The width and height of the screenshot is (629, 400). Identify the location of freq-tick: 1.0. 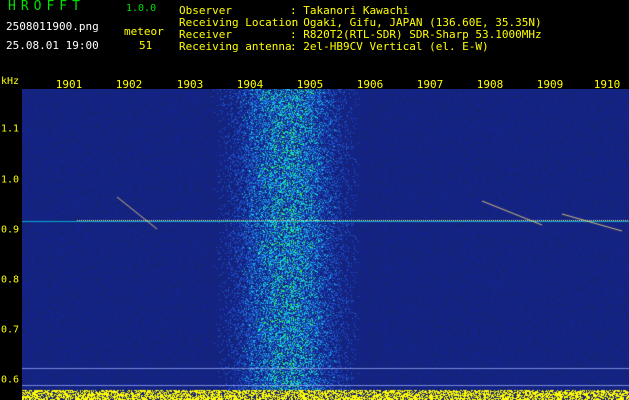
(10, 180).